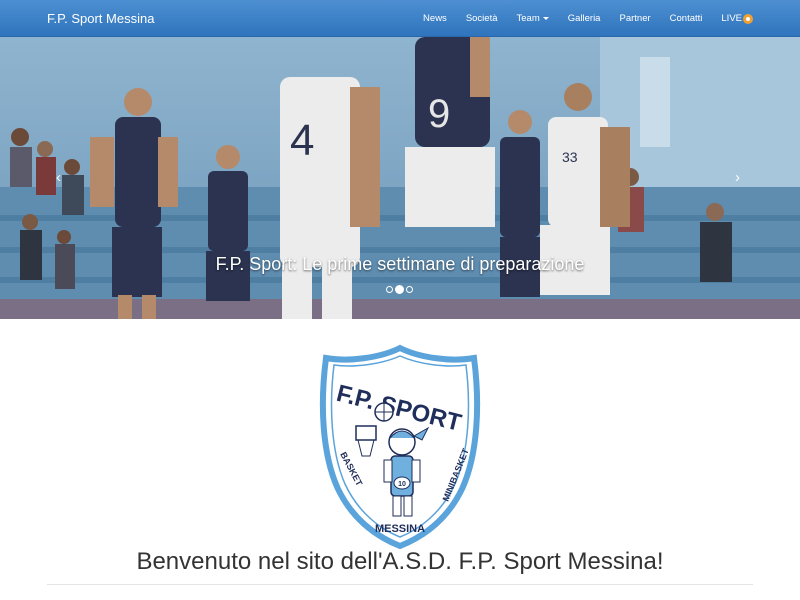  I want to click on nav-item-contatti: Contatti, so click(686, 18).